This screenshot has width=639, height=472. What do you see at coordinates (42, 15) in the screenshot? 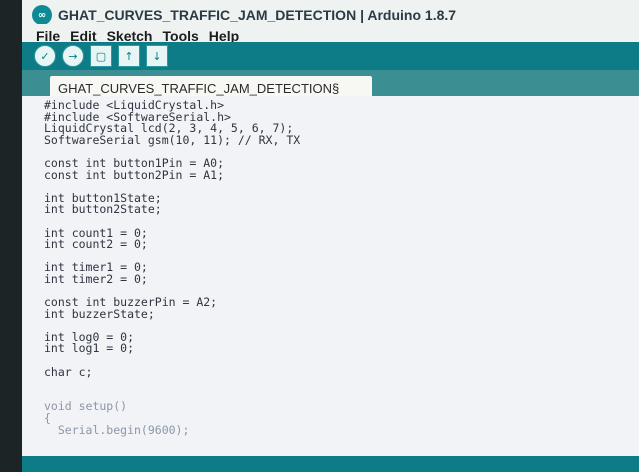
I see `arduino-logo-icon: ∞` at bounding box center [42, 15].